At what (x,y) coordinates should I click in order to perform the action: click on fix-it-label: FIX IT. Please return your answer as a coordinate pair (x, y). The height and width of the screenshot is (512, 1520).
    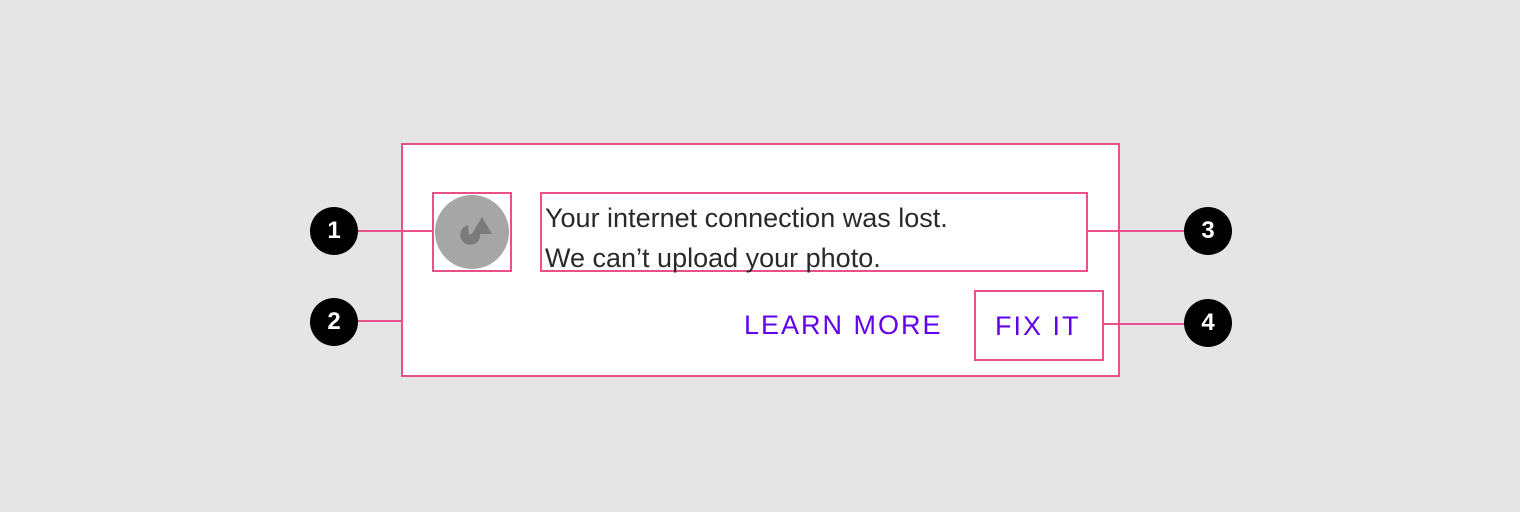
    Looking at the image, I should click on (1038, 326).